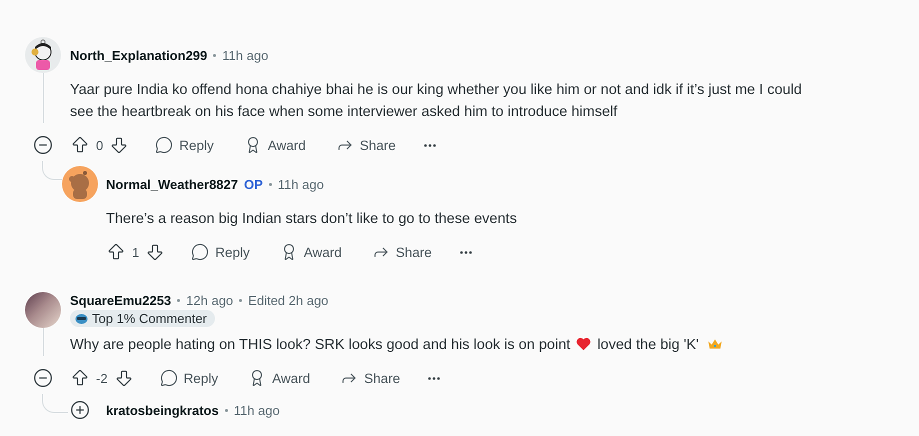 This screenshot has height=436, width=919. What do you see at coordinates (80, 410) in the screenshot?
I see `expand-button` at bounding box center [80, 410].